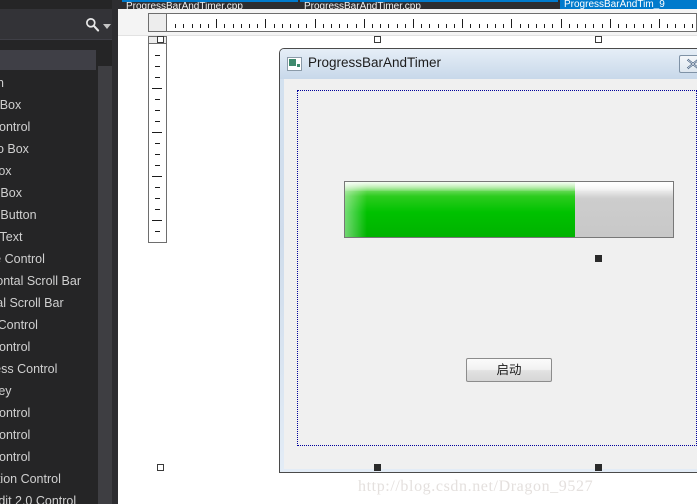 This screenshot has width=697, height=504. What do you see at coordinates (115, 252) in the screenshot?
I see `toolbox-panel-edge` at bounding box center [115, 252].